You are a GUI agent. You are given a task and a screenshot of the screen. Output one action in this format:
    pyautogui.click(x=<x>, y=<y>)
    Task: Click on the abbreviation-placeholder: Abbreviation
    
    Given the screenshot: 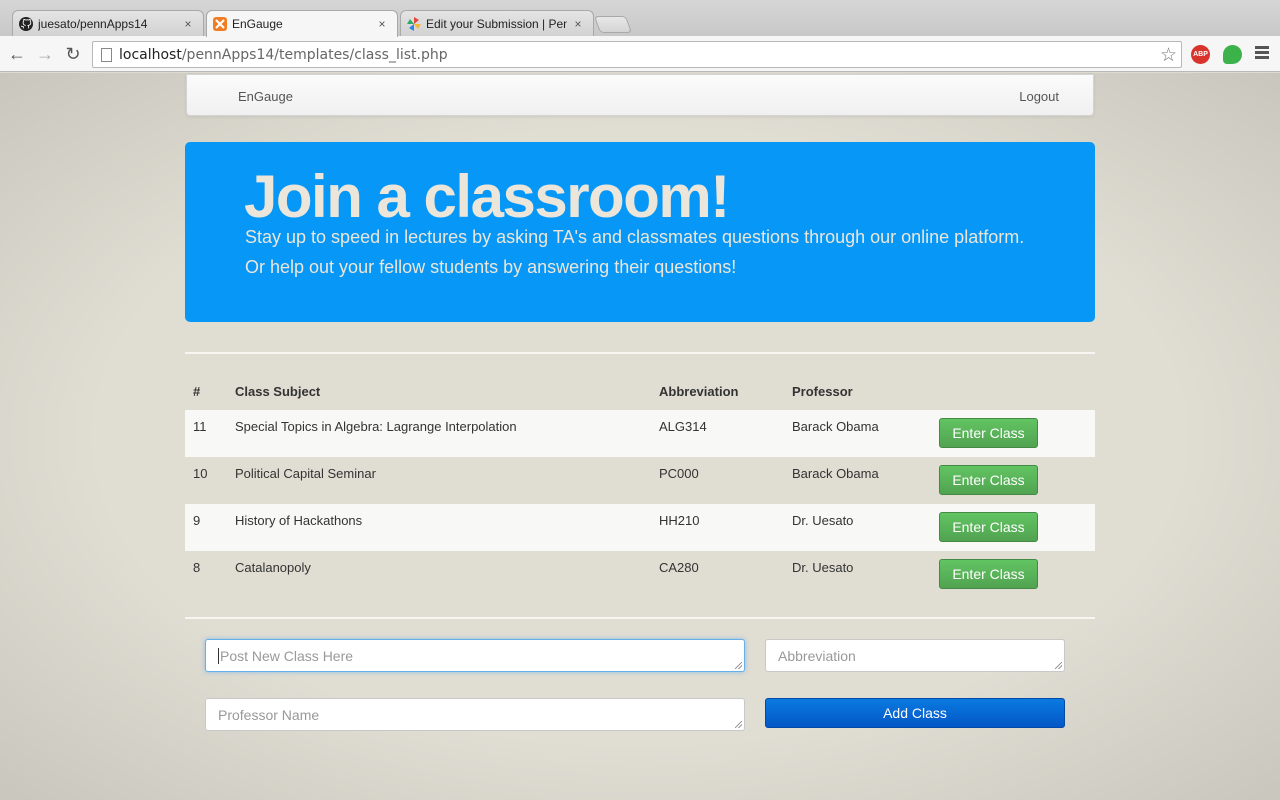 What is the action you would take?
    pyautogui.click(x=817, y=656)
    